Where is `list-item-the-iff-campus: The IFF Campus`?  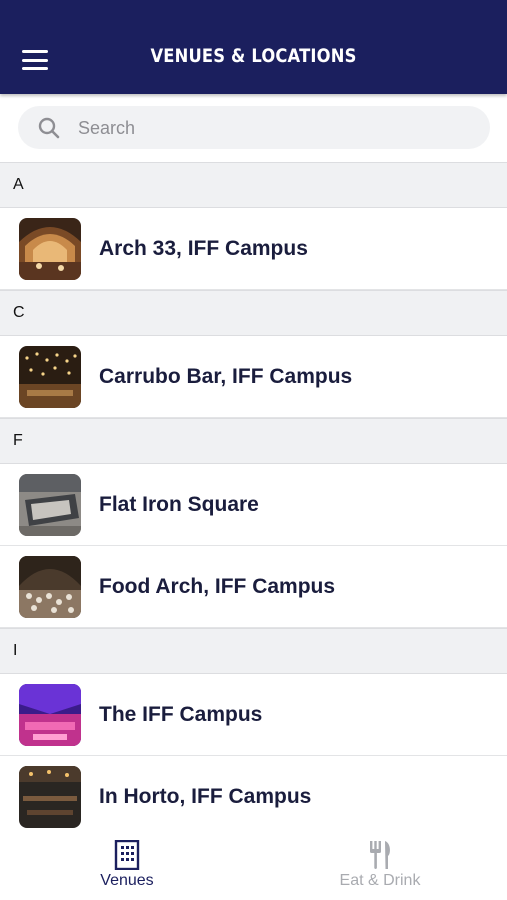
list-item-the-iff-campus: The IFF Campus is located at coordinates (253, 715).